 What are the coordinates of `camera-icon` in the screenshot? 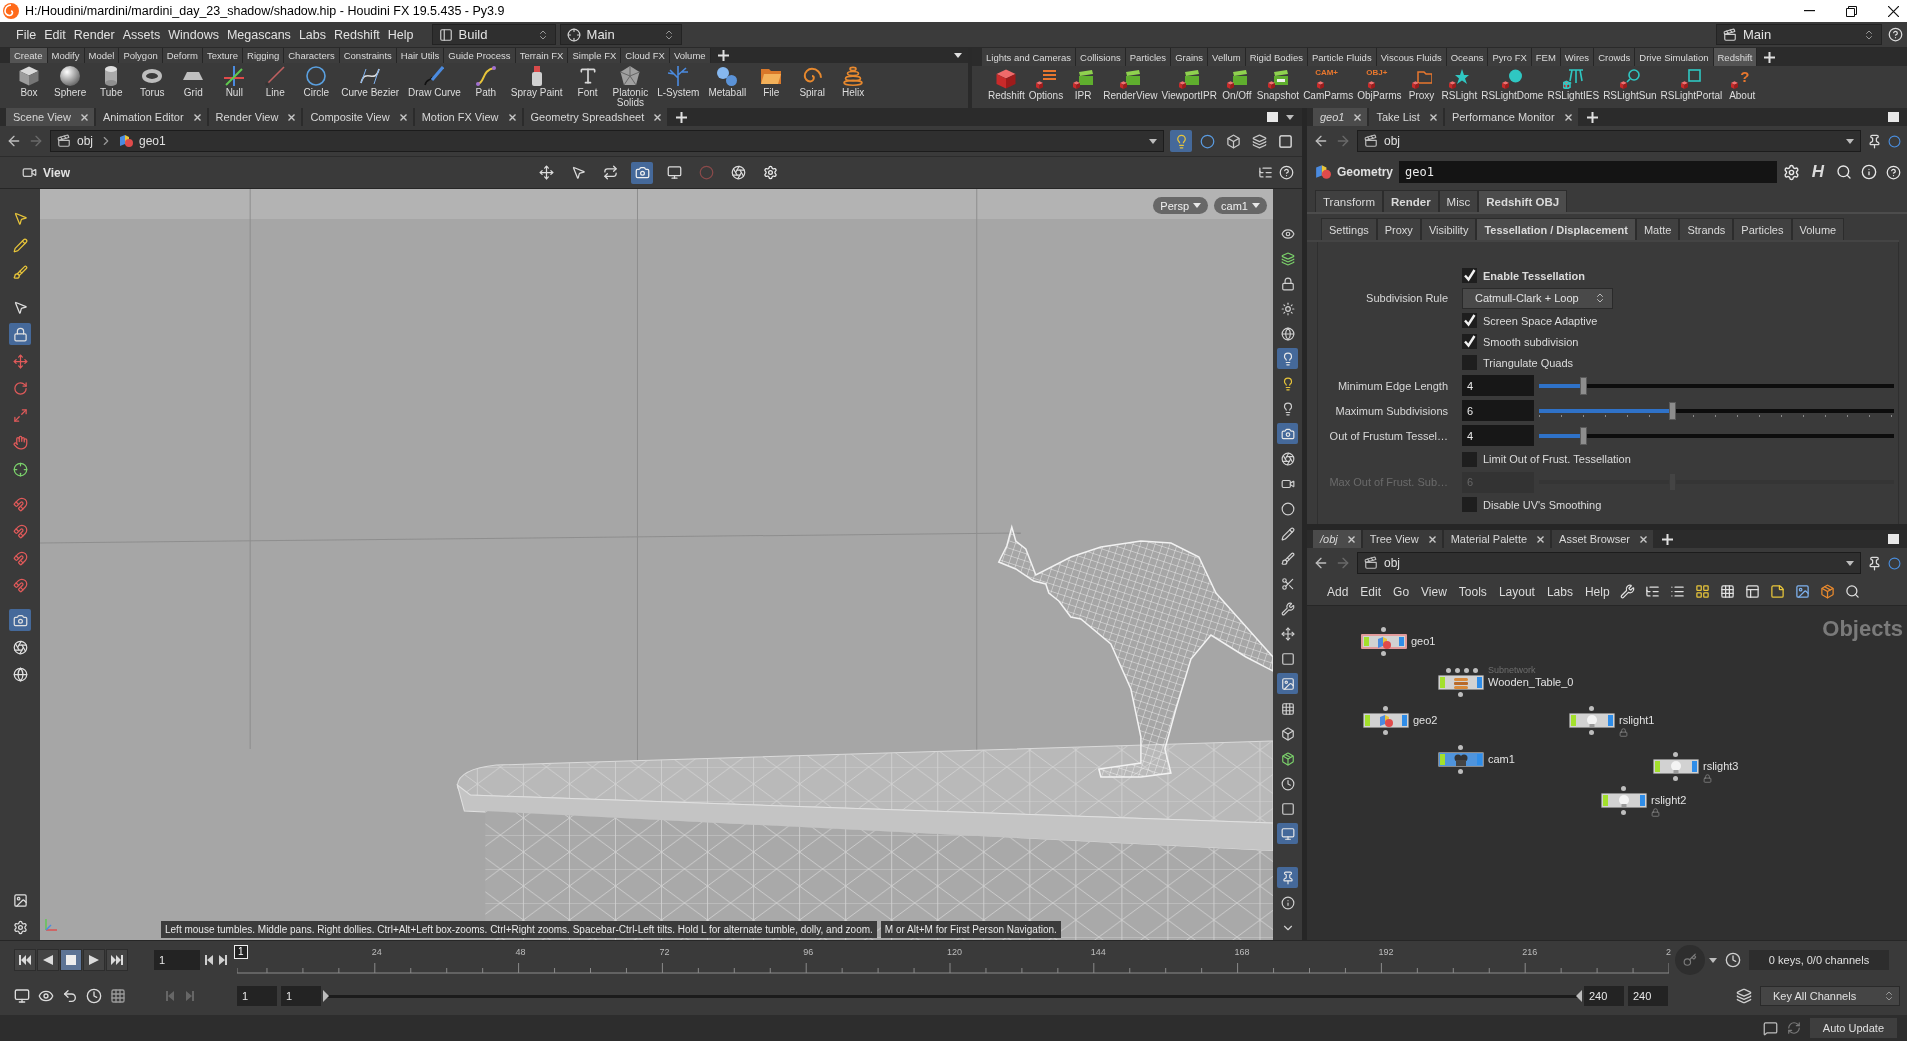 It's located at (1461, 760).